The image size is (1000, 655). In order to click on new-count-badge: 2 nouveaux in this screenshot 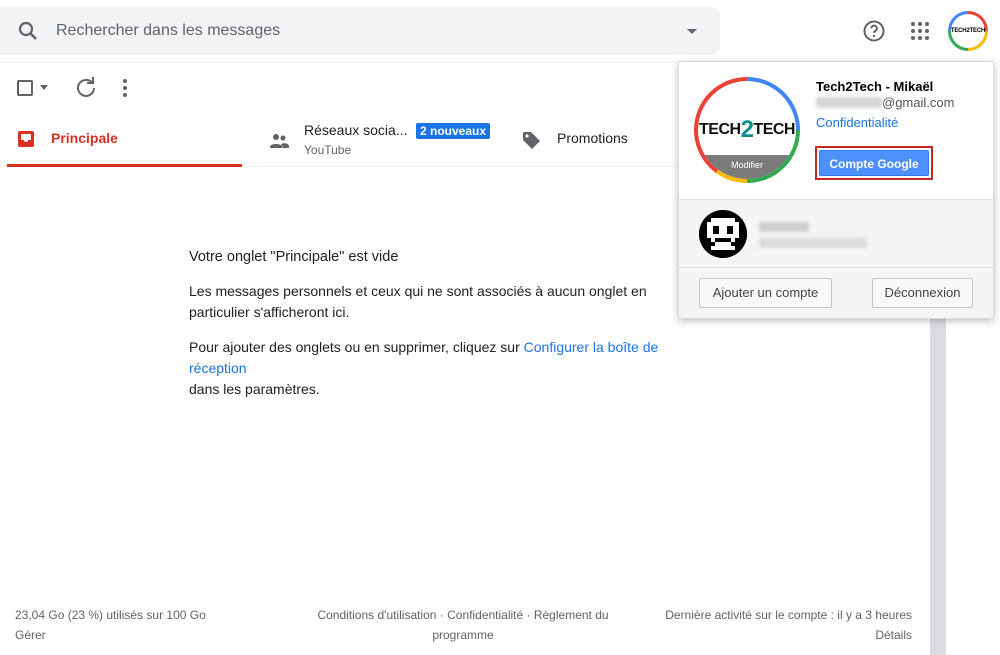, I will do `click(453, 131)`.